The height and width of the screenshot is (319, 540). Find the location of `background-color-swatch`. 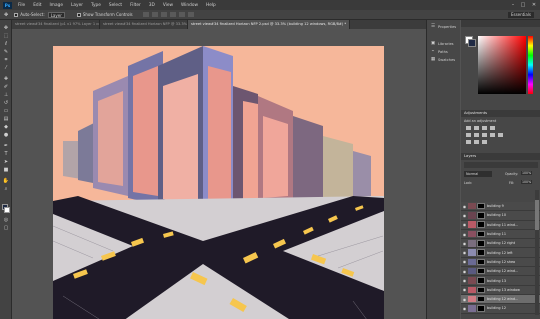

background-color-swatch is located at coordinates (7, 210).